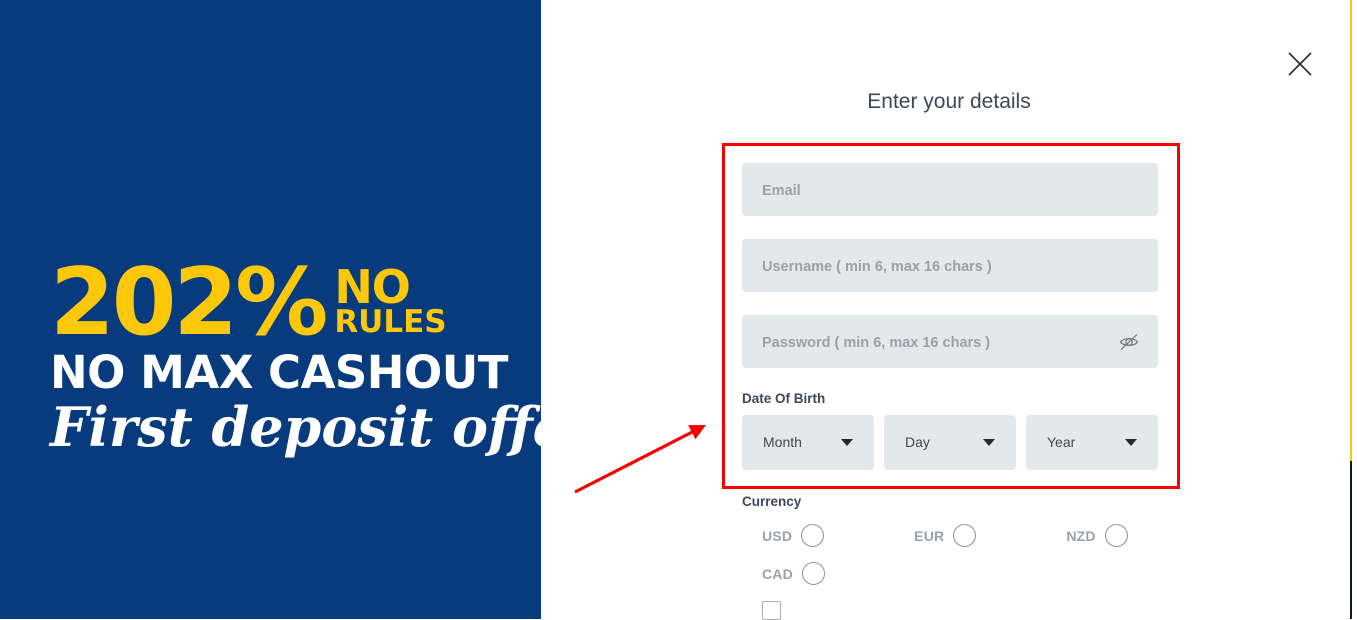  Describe the element at coordinates (929, 535) in the screenshot. I see `currency-label-eur: EUR` at that location.